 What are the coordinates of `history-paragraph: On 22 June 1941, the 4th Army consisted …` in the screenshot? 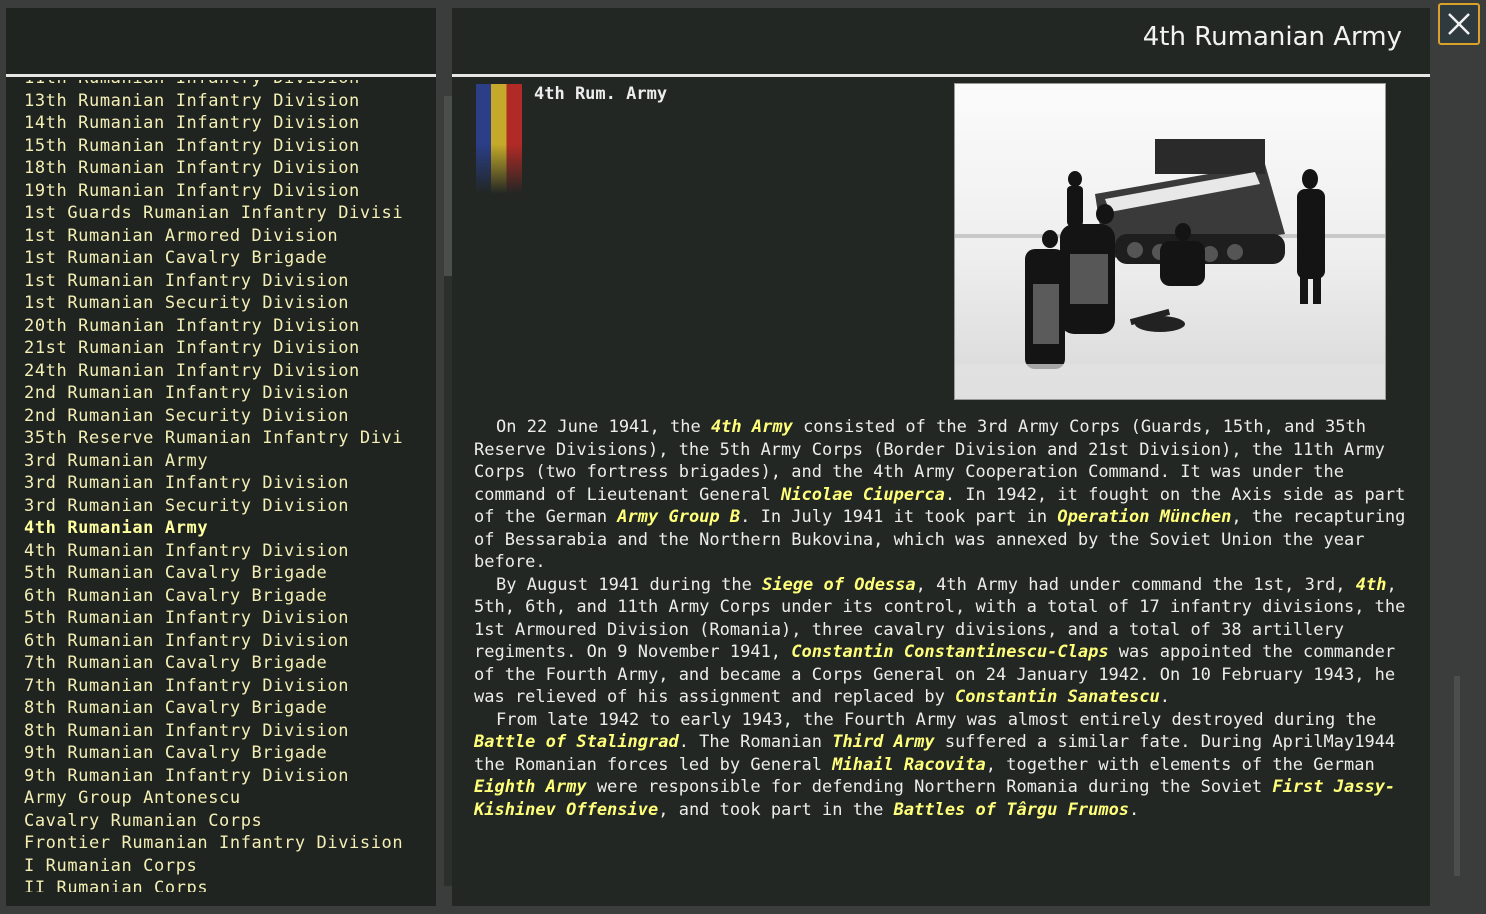 It's located at (945, 495).